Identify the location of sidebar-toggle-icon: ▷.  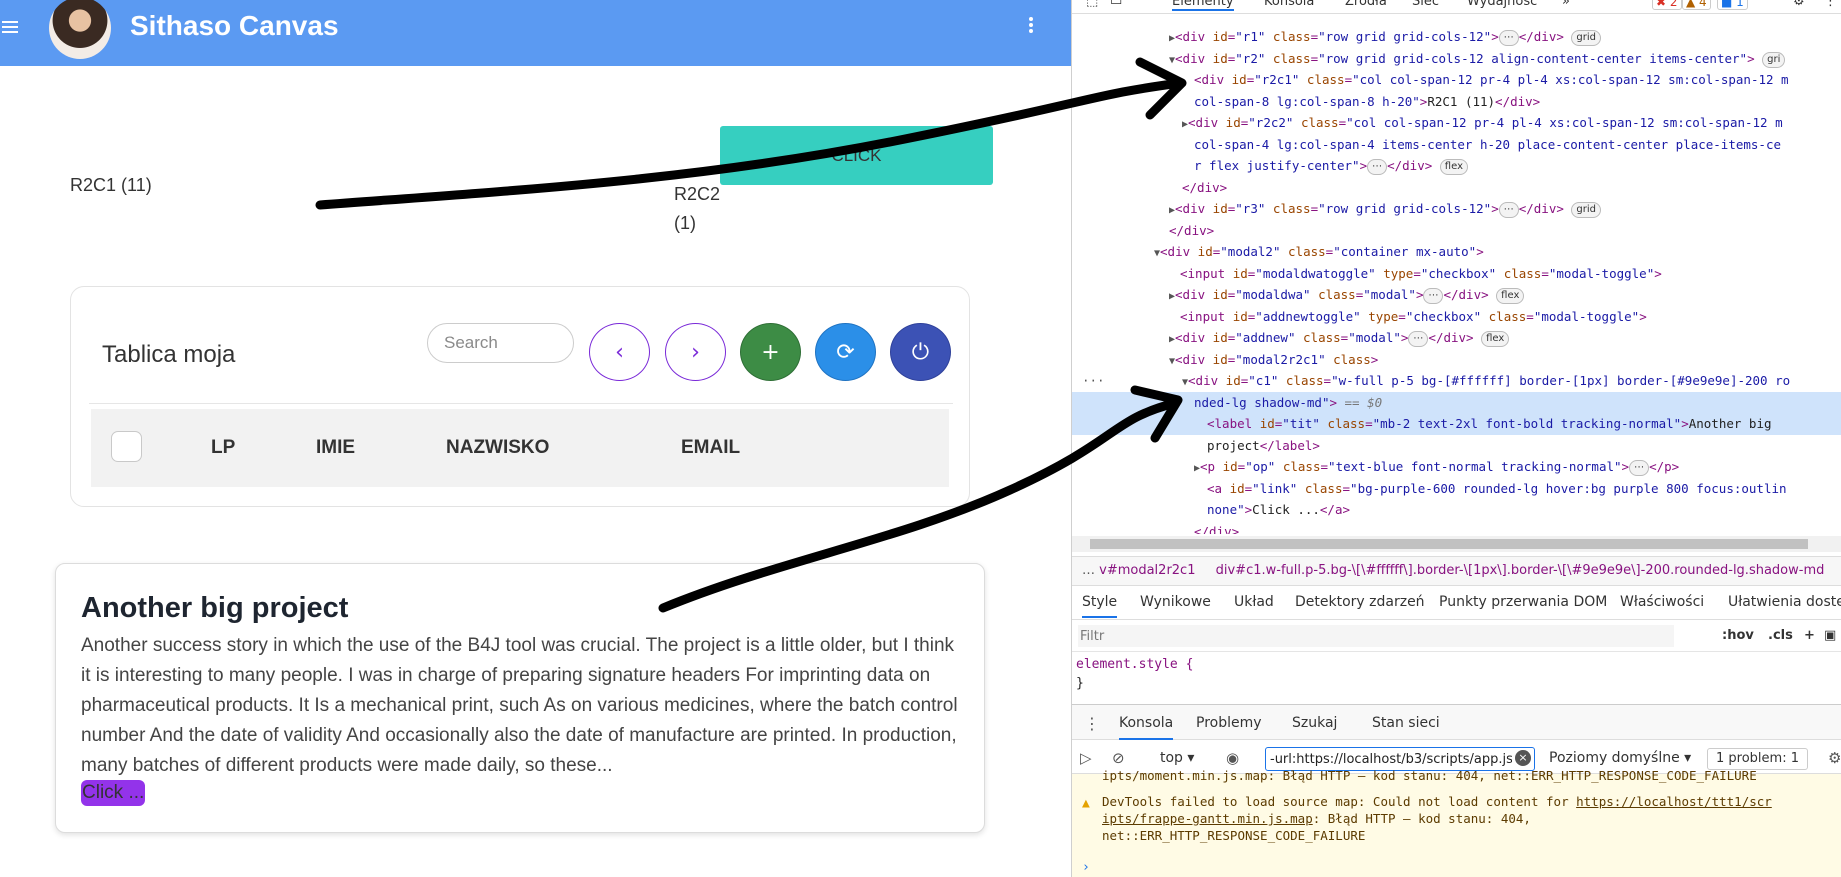
(1086, 758).